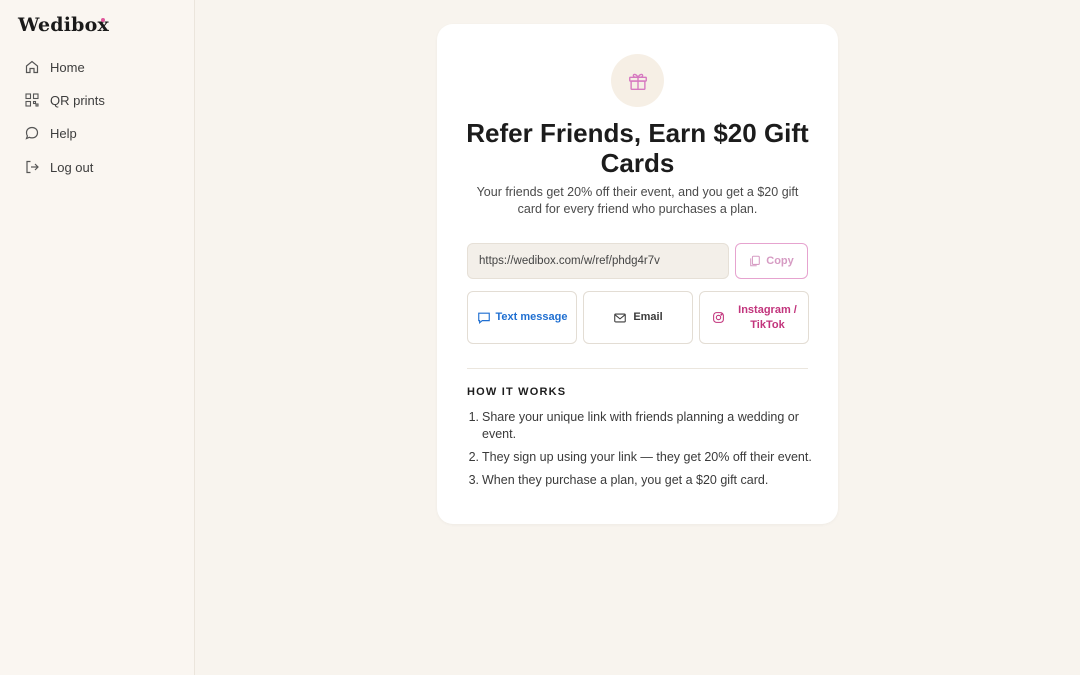 This screenshot has width=1080, height=675. I want to click on logo-dot, so click(103, 20).